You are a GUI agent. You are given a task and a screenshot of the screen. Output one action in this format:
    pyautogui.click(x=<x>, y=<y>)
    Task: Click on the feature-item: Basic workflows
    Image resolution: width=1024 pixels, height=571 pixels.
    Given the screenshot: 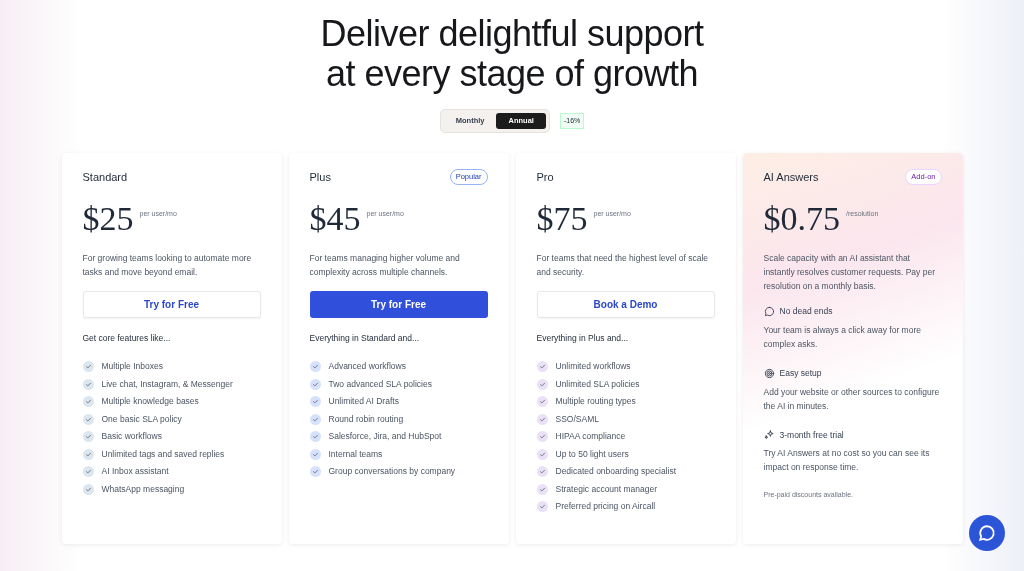 What is the action you would take?
    pyautogui.click(x=131, y=437)
    